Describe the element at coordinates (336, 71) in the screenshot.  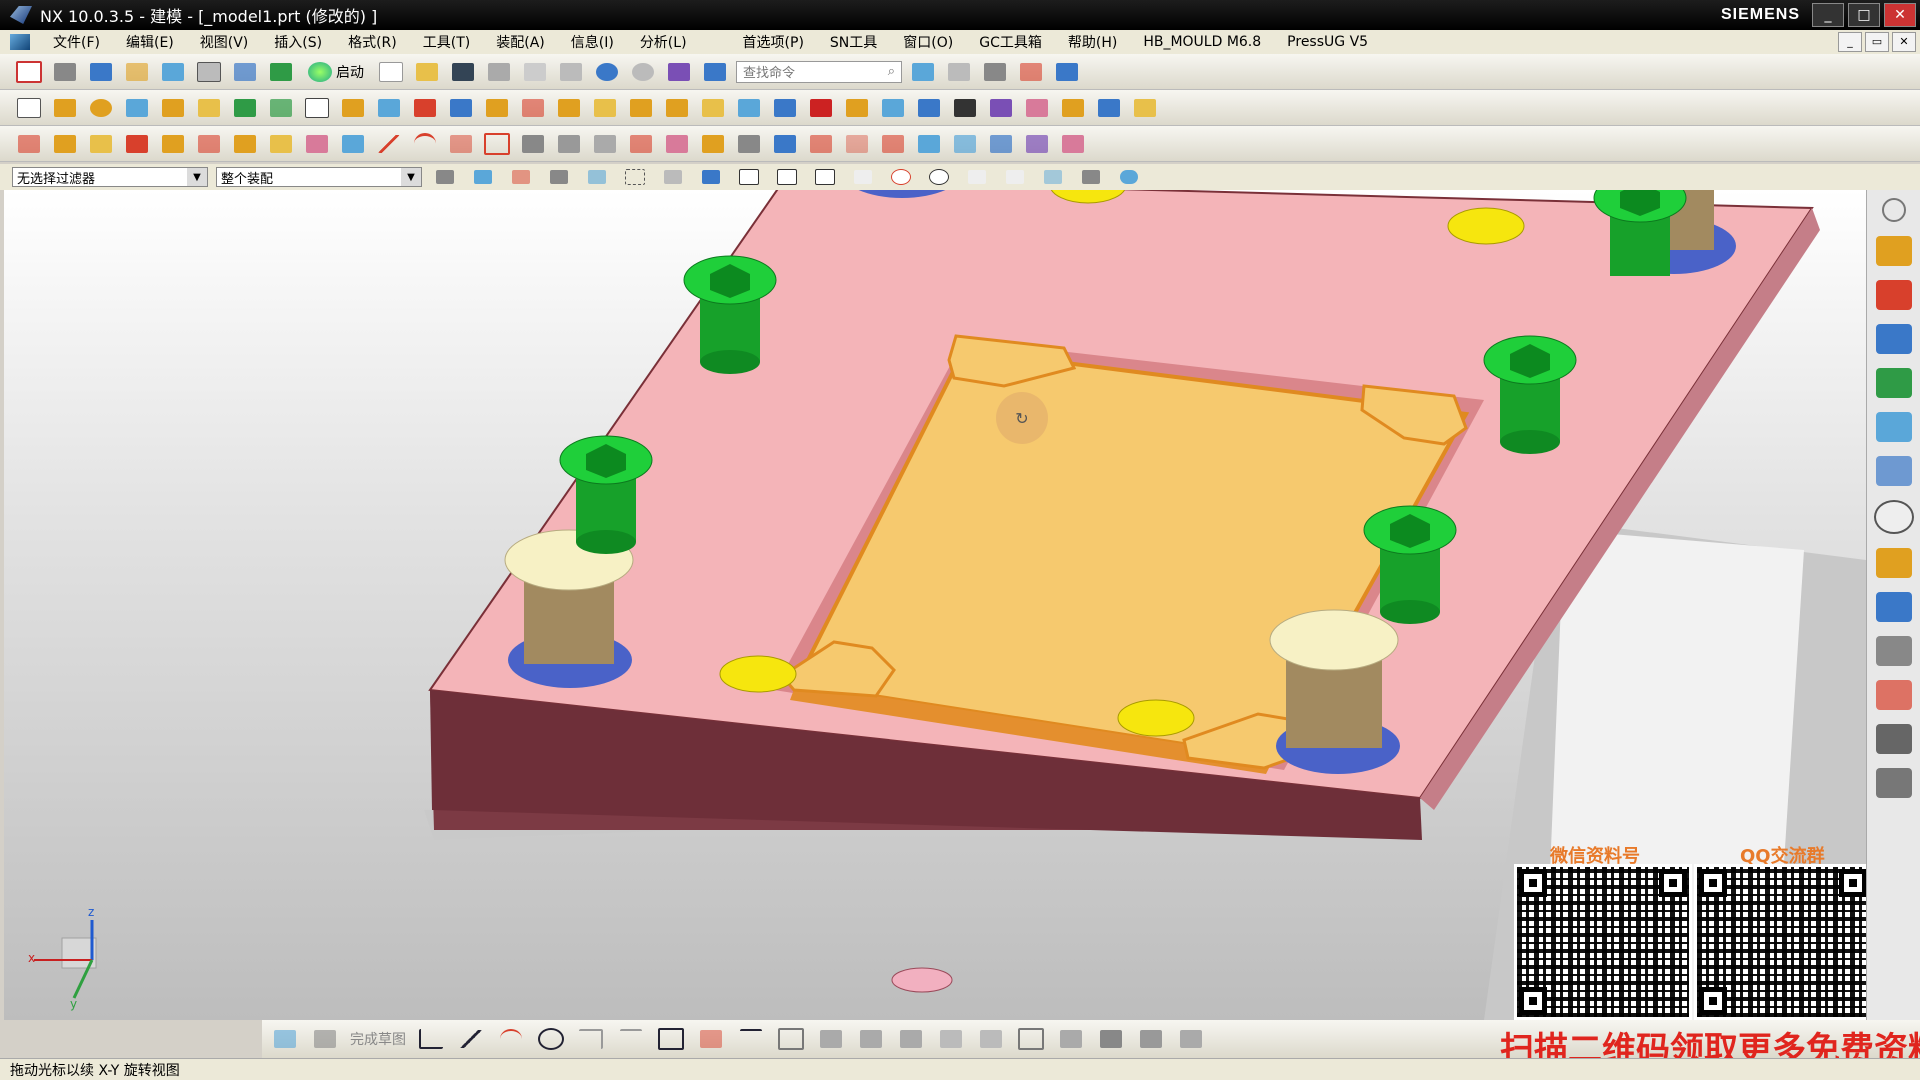
I see `start-button: 启动` at that location.